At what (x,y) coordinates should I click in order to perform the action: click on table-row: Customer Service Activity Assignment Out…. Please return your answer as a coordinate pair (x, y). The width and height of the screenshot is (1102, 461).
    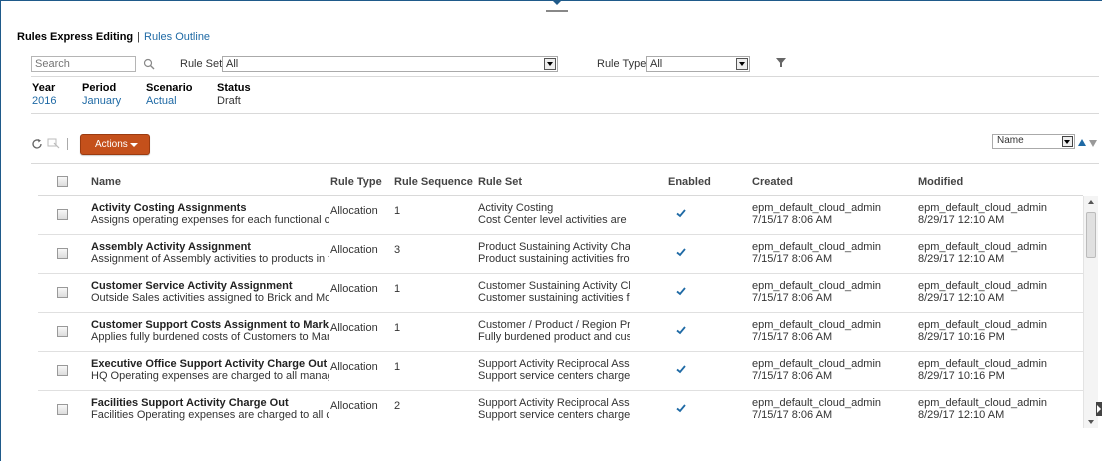
    Looking at the image, I should click on (560, 293).